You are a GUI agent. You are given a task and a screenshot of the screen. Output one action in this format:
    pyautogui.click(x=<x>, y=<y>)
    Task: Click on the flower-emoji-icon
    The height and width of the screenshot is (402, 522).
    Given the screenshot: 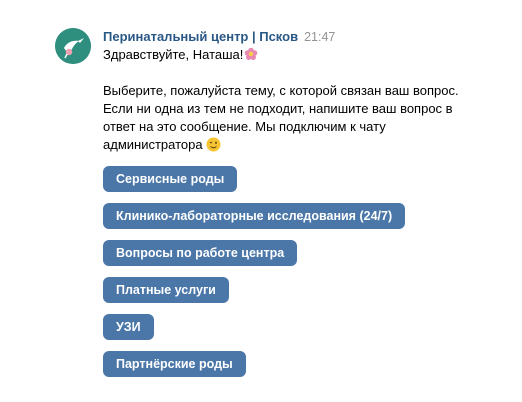 What is the action you would take?
    pyautogui.click(x=251, y=54)
    